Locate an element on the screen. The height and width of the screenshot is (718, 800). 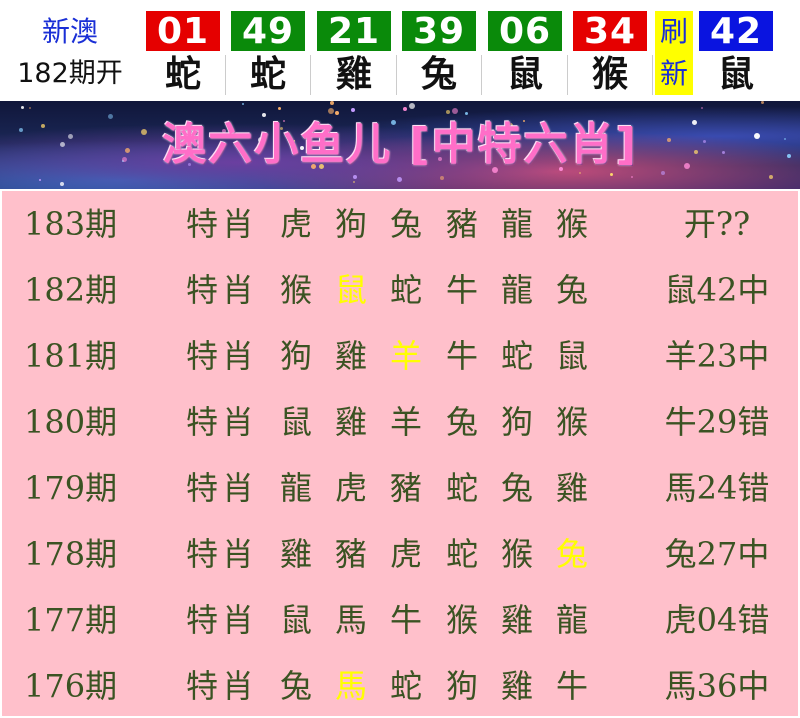
ball-4: 39 兔 is located at coordinates (442, 53).